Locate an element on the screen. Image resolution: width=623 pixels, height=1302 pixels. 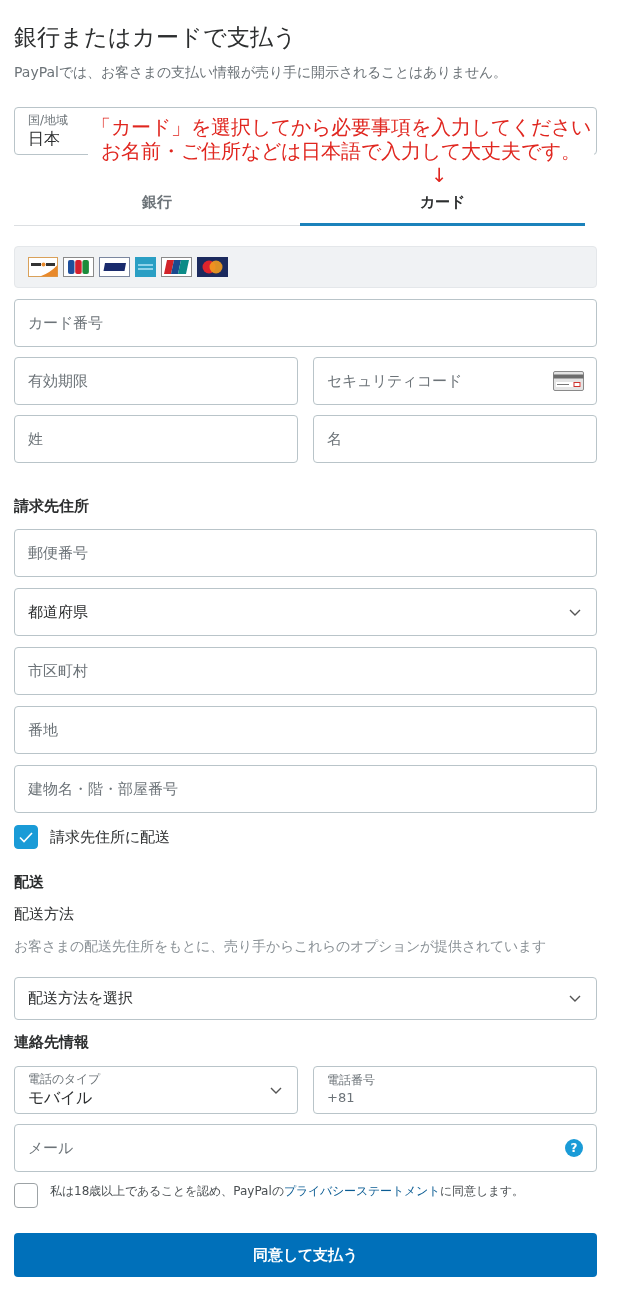
input-field: 建物名・階・部屋番号 is located at coordinates (305, 789).